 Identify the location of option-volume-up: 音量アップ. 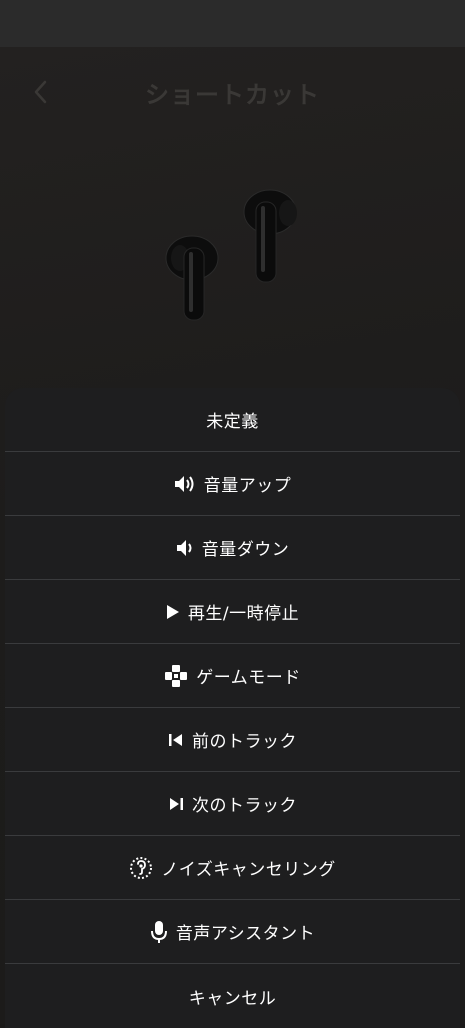
(232, 484).